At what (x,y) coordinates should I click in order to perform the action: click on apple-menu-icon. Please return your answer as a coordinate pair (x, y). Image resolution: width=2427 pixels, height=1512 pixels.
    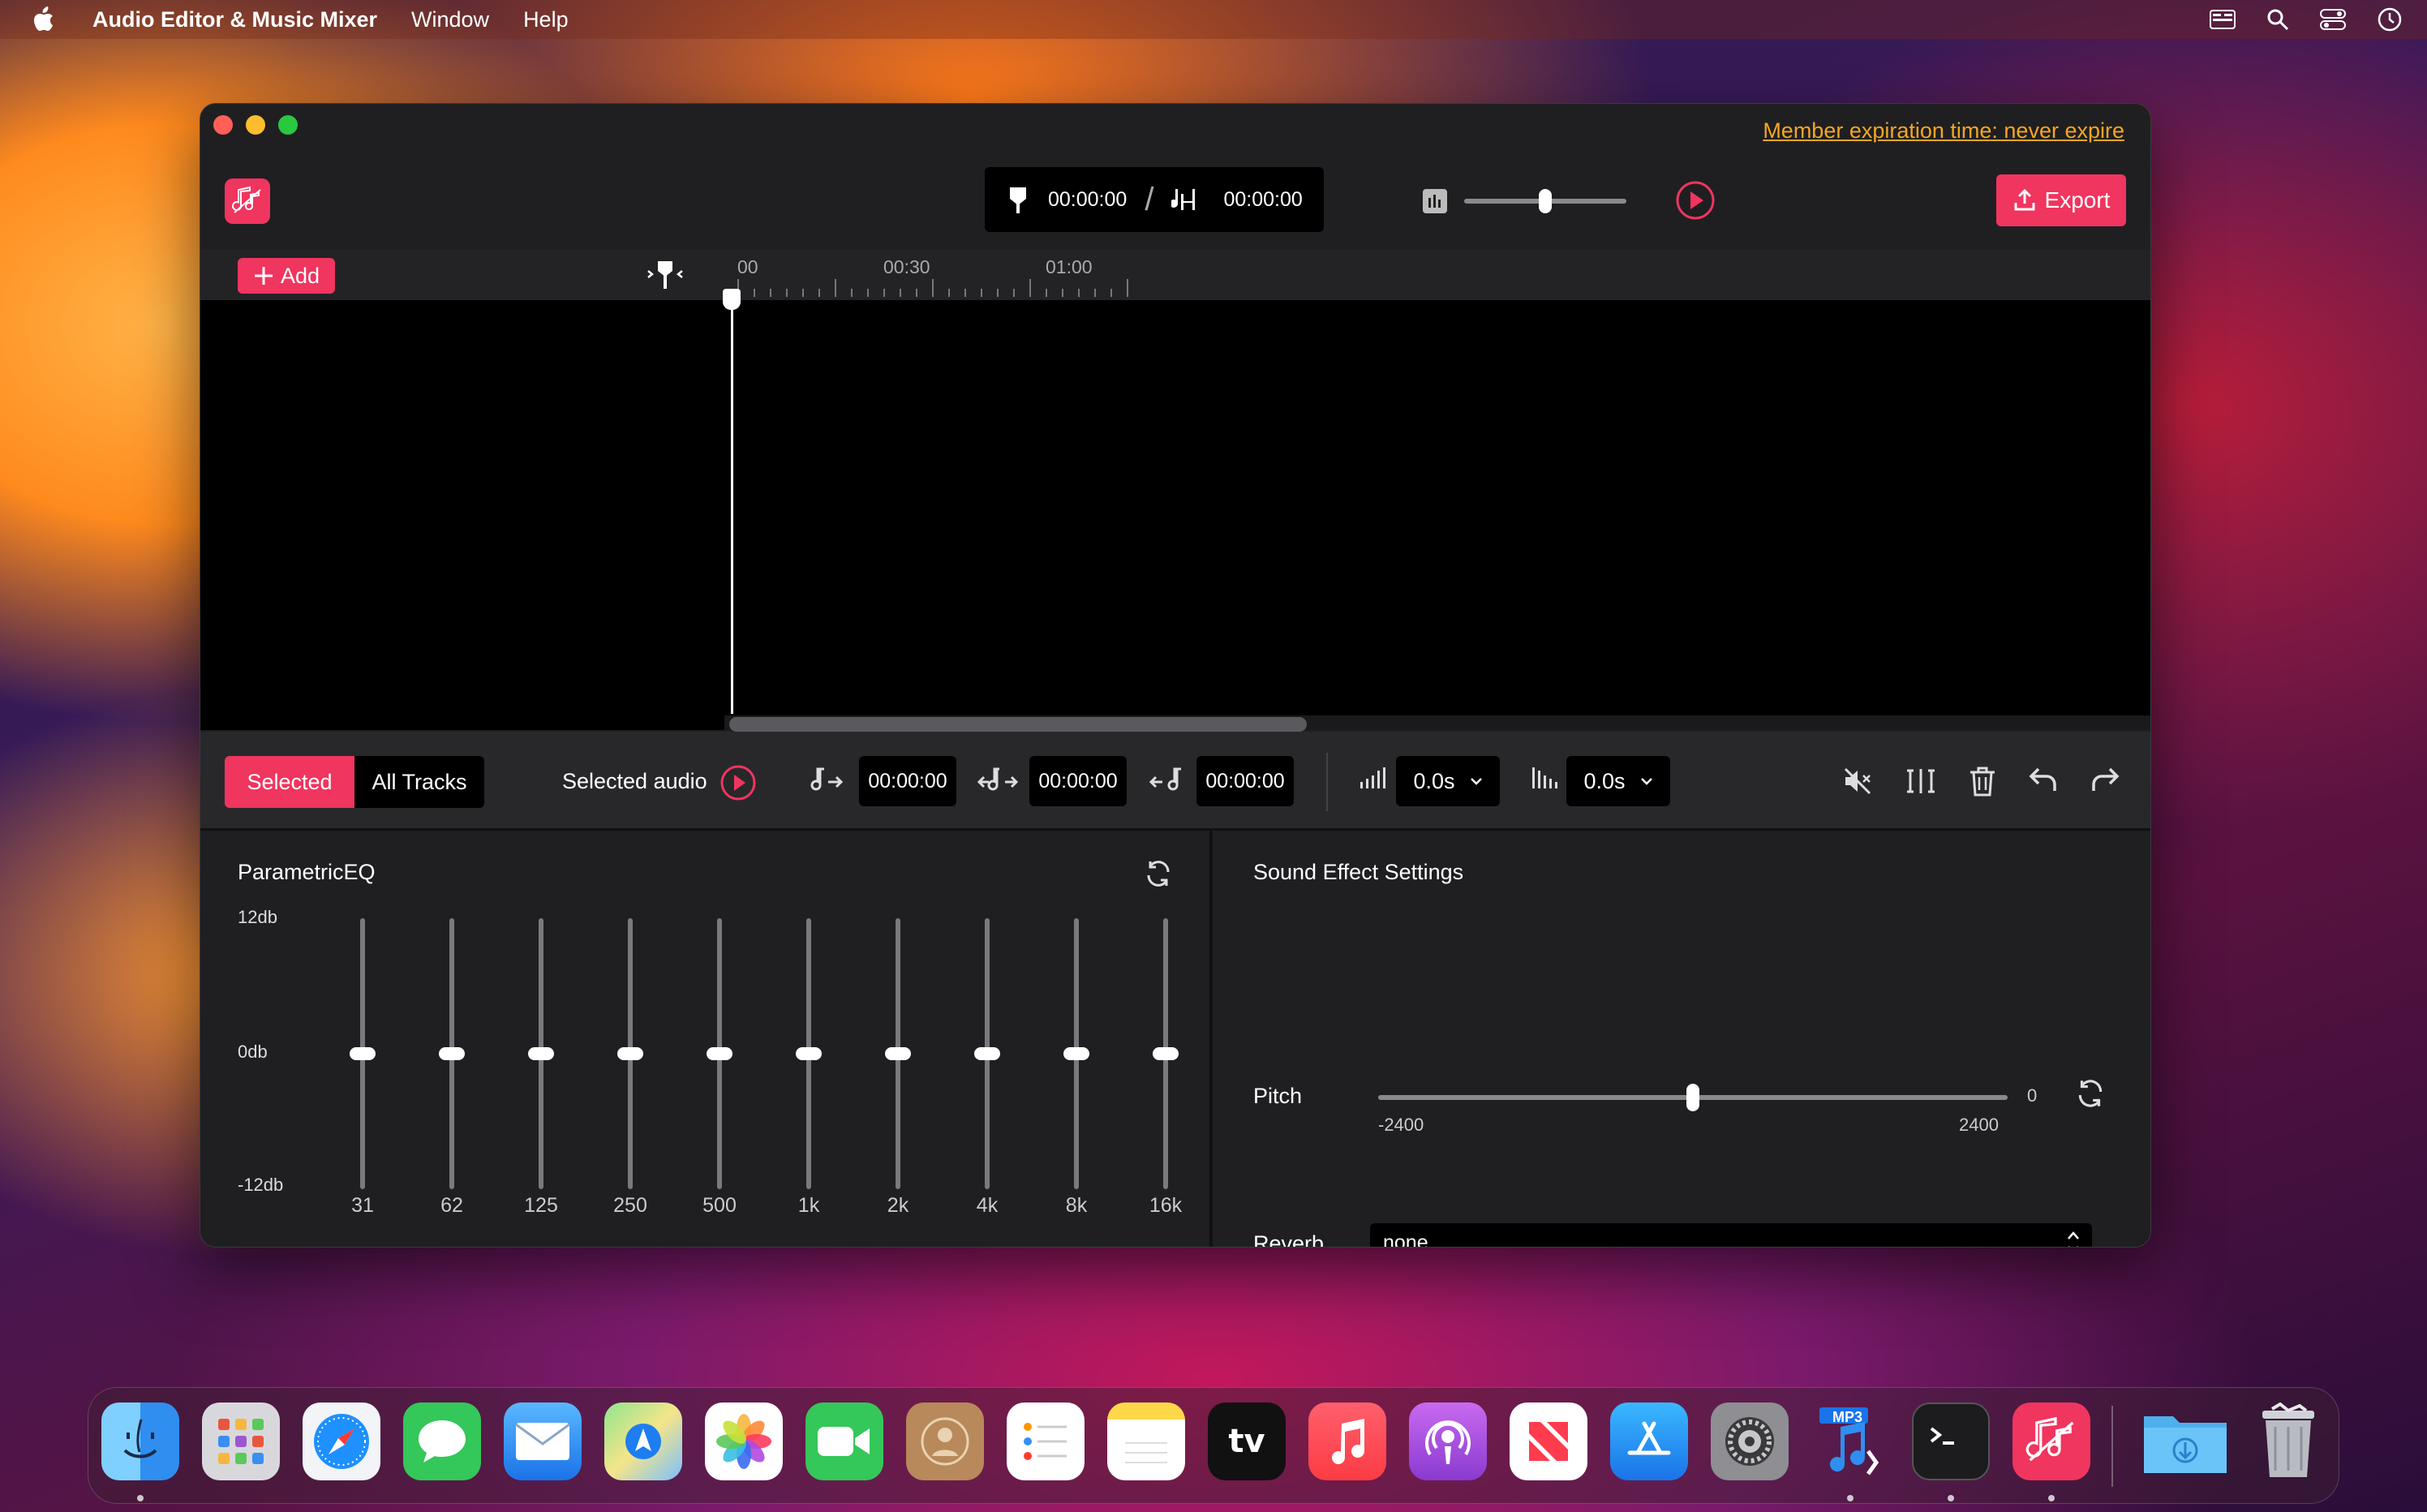
    Looking at the image, I should click on (44, 19).